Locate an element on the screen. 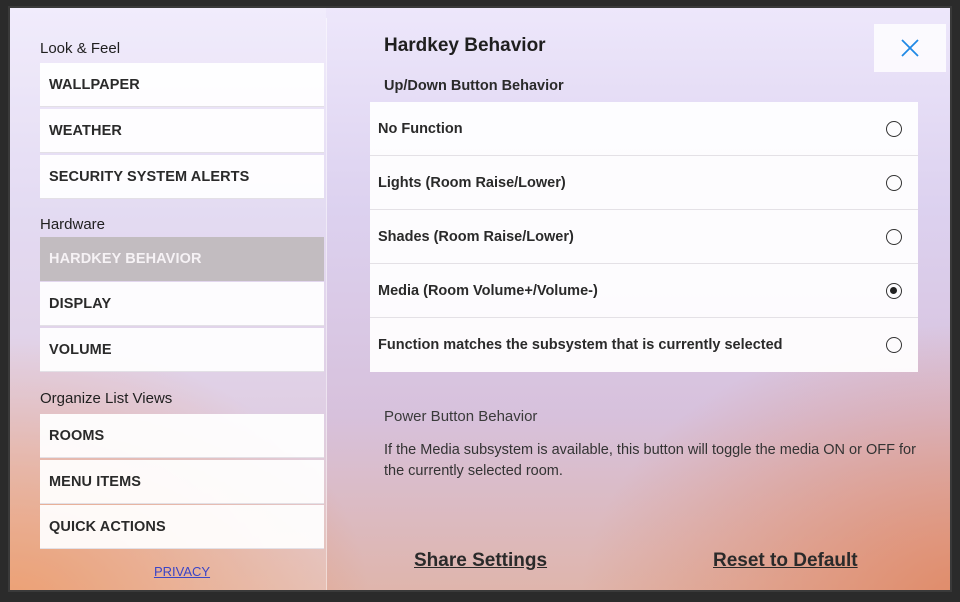 This screenshot has width=960, height=602. sidebar-item-rooms: ROOMS is located at coordinates (182, 436).